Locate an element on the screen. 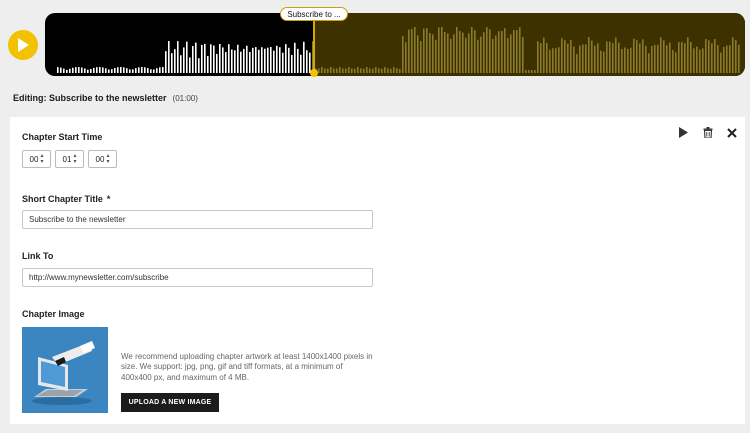 The image size is (750, 433). delete-chapter-button is located at coordinates (708, 132).